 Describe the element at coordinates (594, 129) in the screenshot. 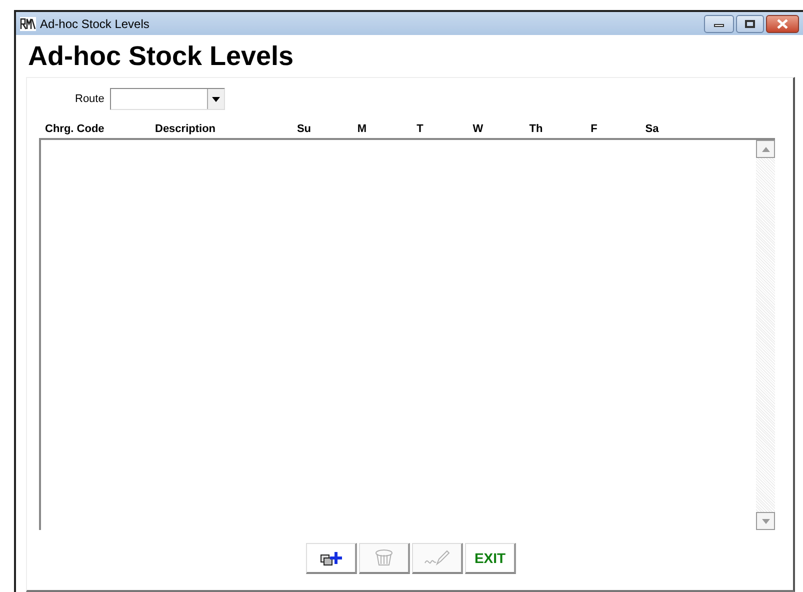

I see `column-header: F` at that location.